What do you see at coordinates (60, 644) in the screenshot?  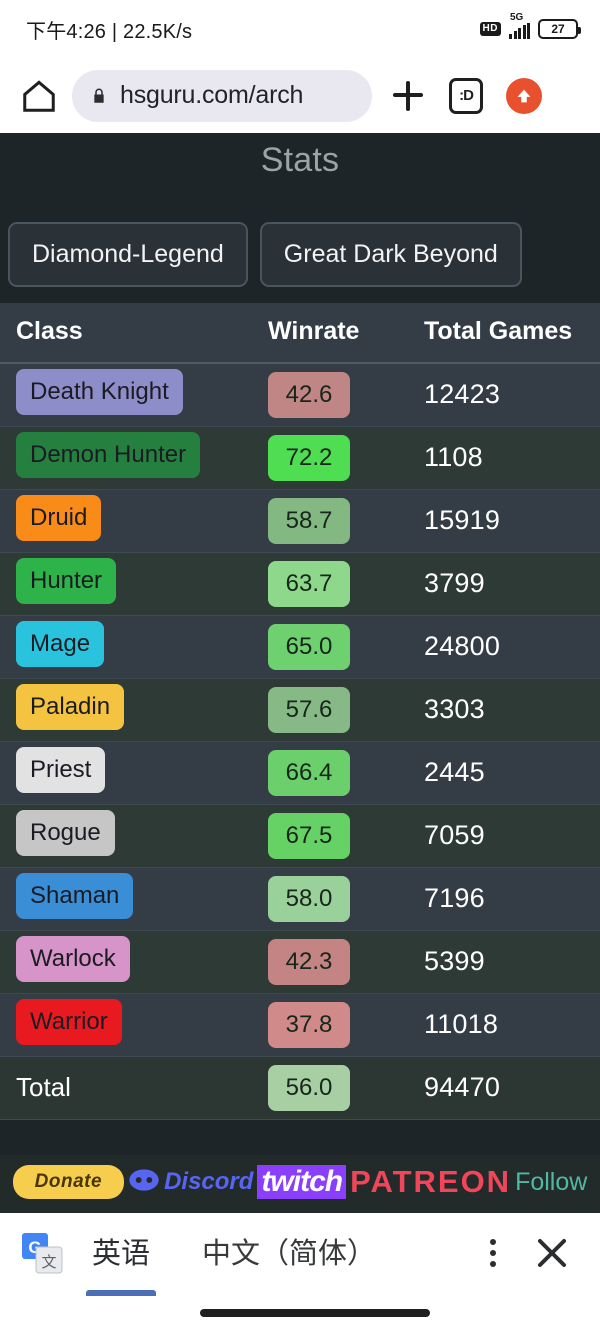 I see `class-badge: Mage` at bounding box center [60, 644].